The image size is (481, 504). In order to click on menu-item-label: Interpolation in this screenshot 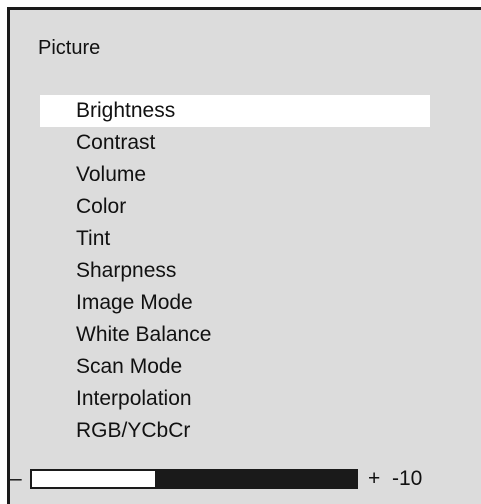, I will do `click(134, 398)`.